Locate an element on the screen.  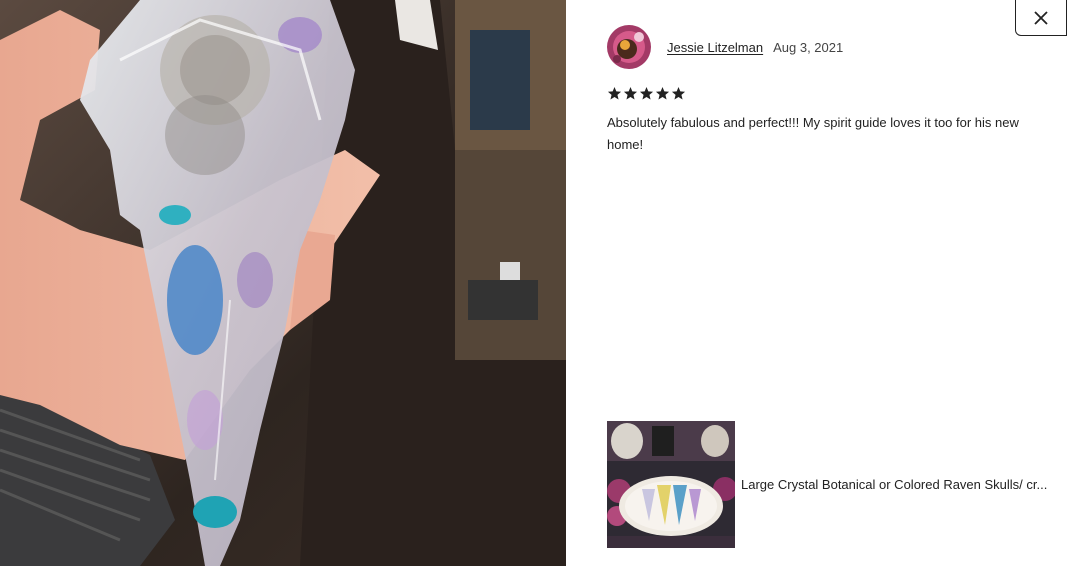
review-date: Aug 3, 2021 is located at coordinates (808, 47).